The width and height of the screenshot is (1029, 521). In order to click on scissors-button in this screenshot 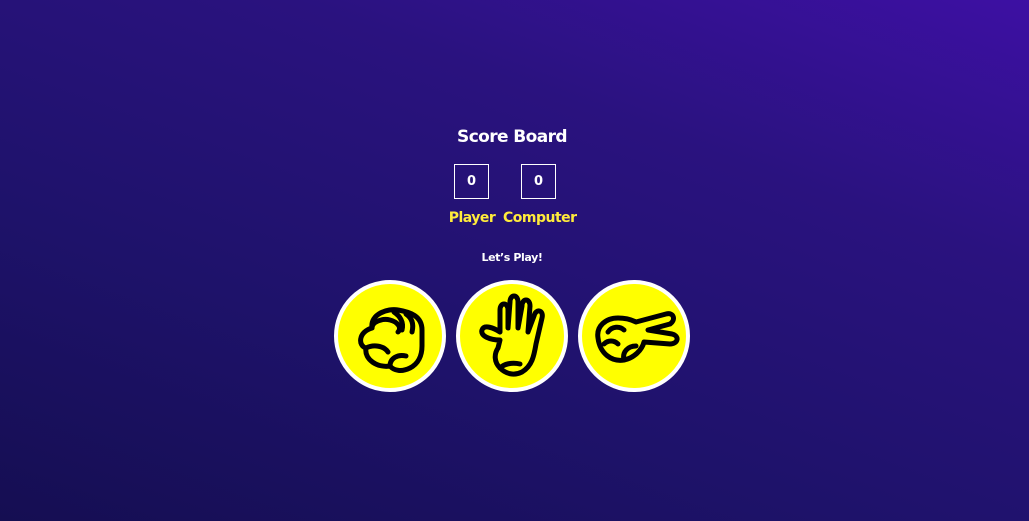, I will do `click(634, 336)`.